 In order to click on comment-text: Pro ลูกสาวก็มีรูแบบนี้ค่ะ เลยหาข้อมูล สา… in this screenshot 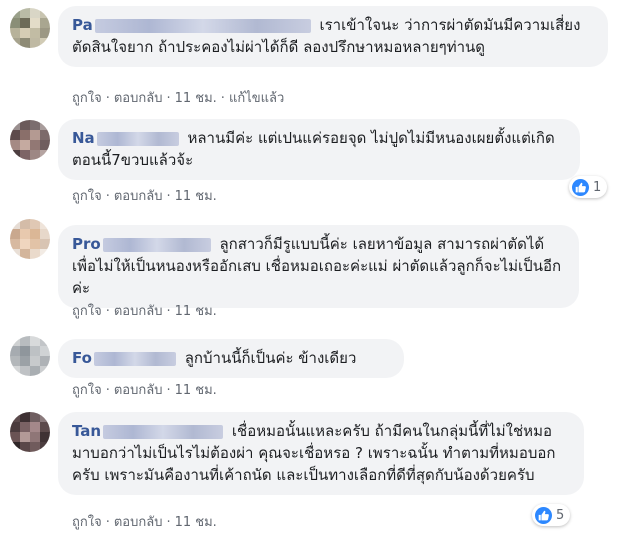, I will do `click(318, 266)`.